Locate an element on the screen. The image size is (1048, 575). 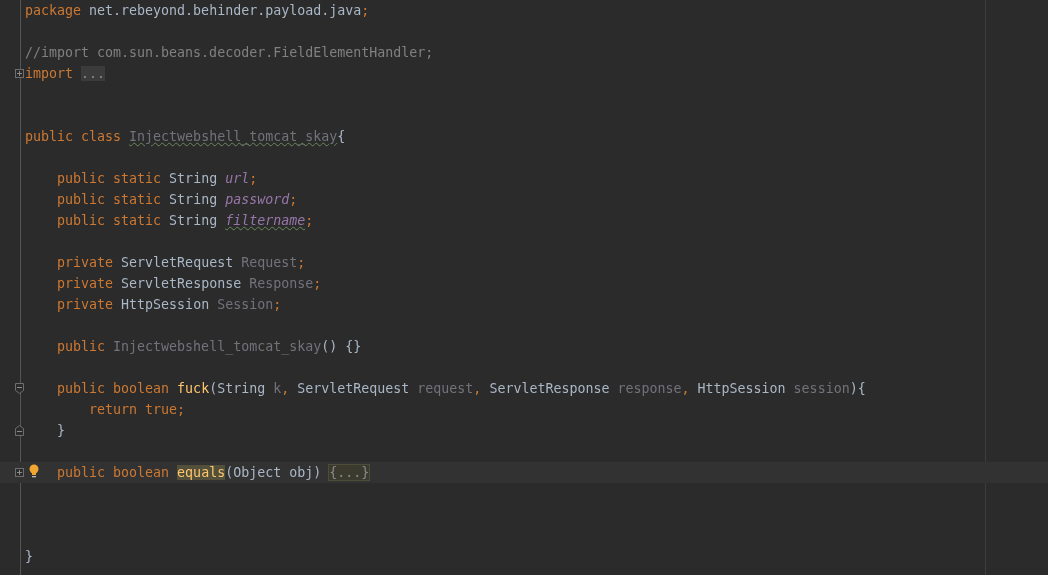
code-line: private ServletRequest Request; is located at coordinates (181, 262).